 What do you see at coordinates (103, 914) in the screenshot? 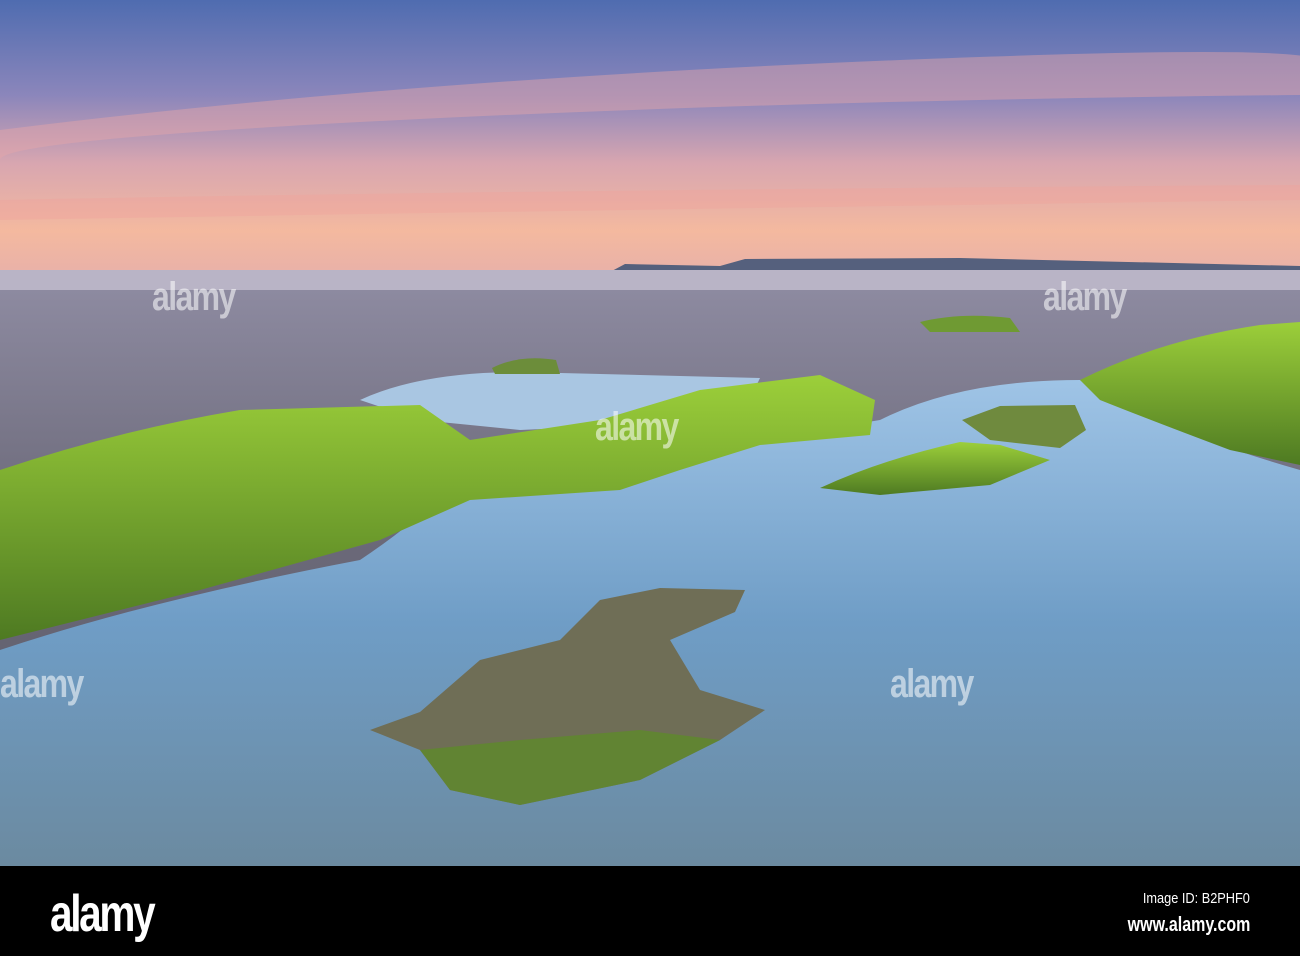
I see `alamy-logo: alamy` at bounding box center [103, 914].